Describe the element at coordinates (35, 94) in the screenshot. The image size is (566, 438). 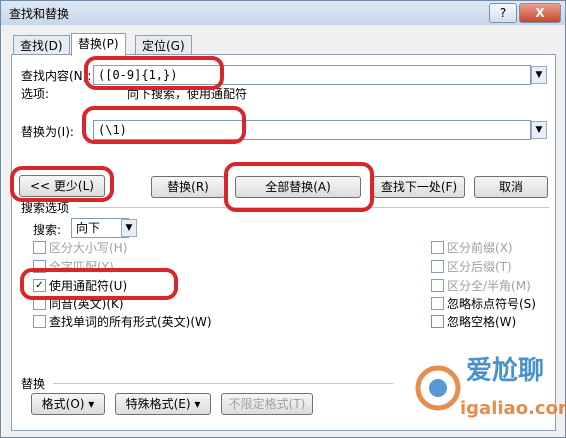
I see `options-label: 选项:` at that location.